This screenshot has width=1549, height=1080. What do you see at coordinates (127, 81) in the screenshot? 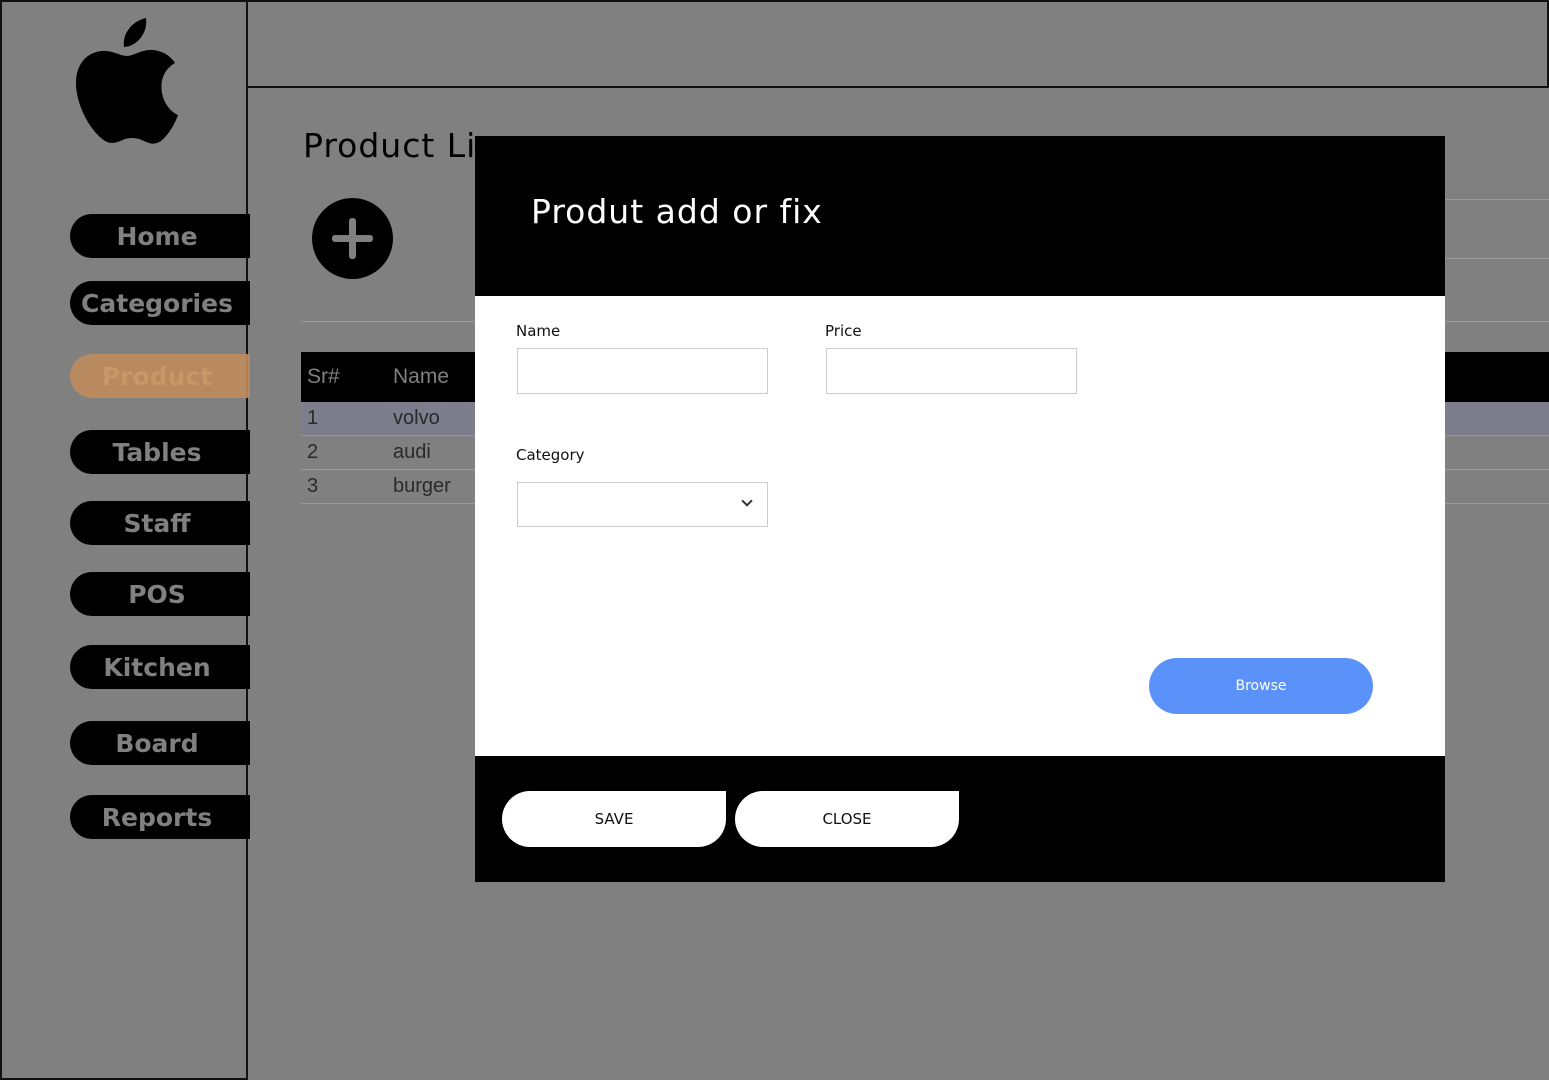
I see `apple-logo-icon` at bounding box center [127, 81].